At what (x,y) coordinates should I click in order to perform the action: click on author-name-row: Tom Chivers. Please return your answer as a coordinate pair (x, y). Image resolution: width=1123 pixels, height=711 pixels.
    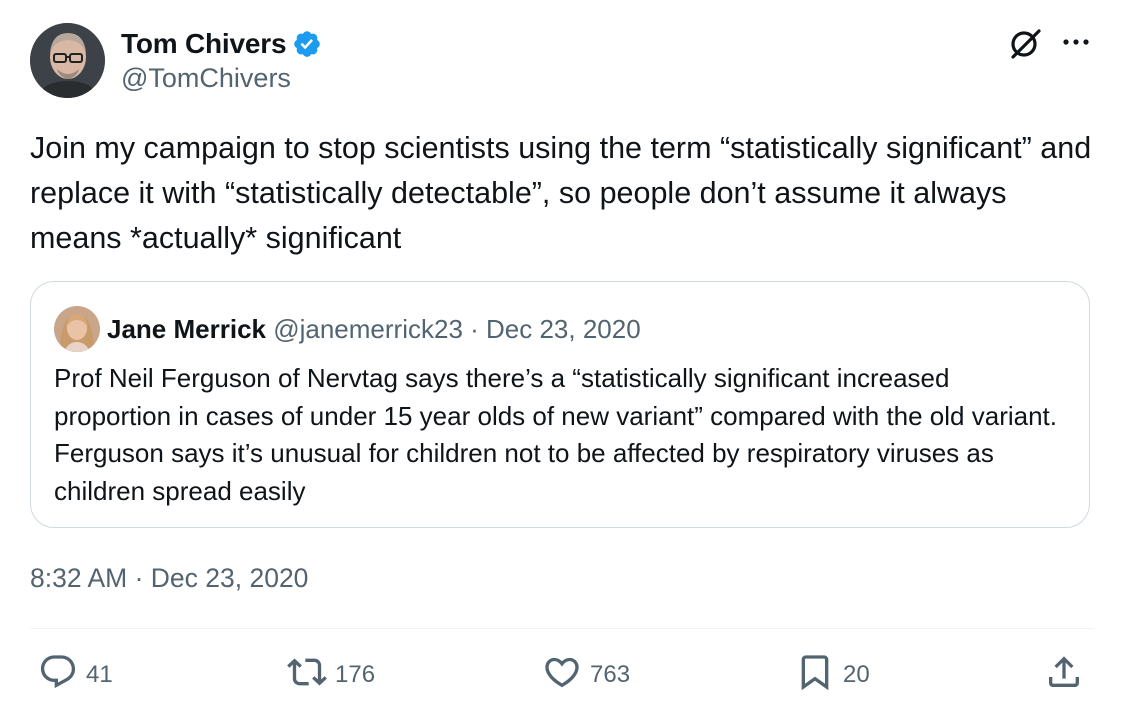
    Looking at the image, I should click on (221, 44).